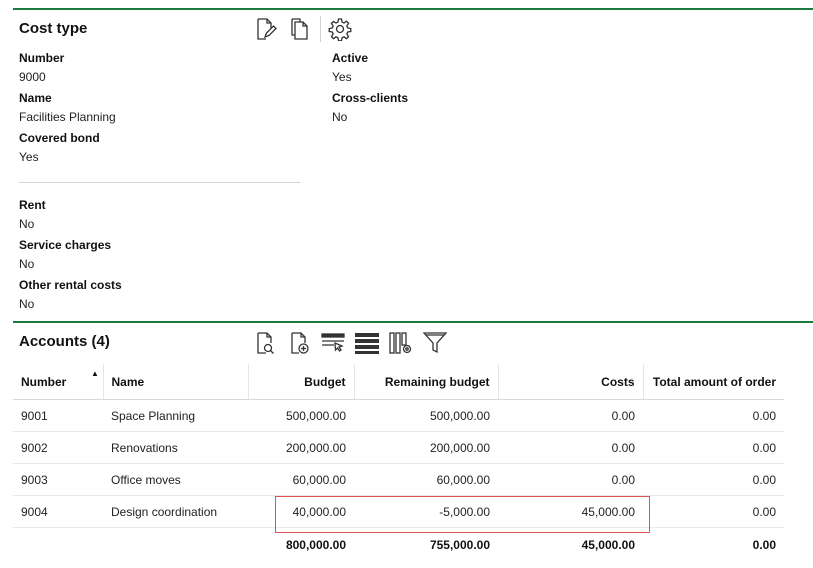  What do you see at coordinates (44, 381) in the screenshot?
I see `column-header-label: Number` at bounding box center [44, 381].